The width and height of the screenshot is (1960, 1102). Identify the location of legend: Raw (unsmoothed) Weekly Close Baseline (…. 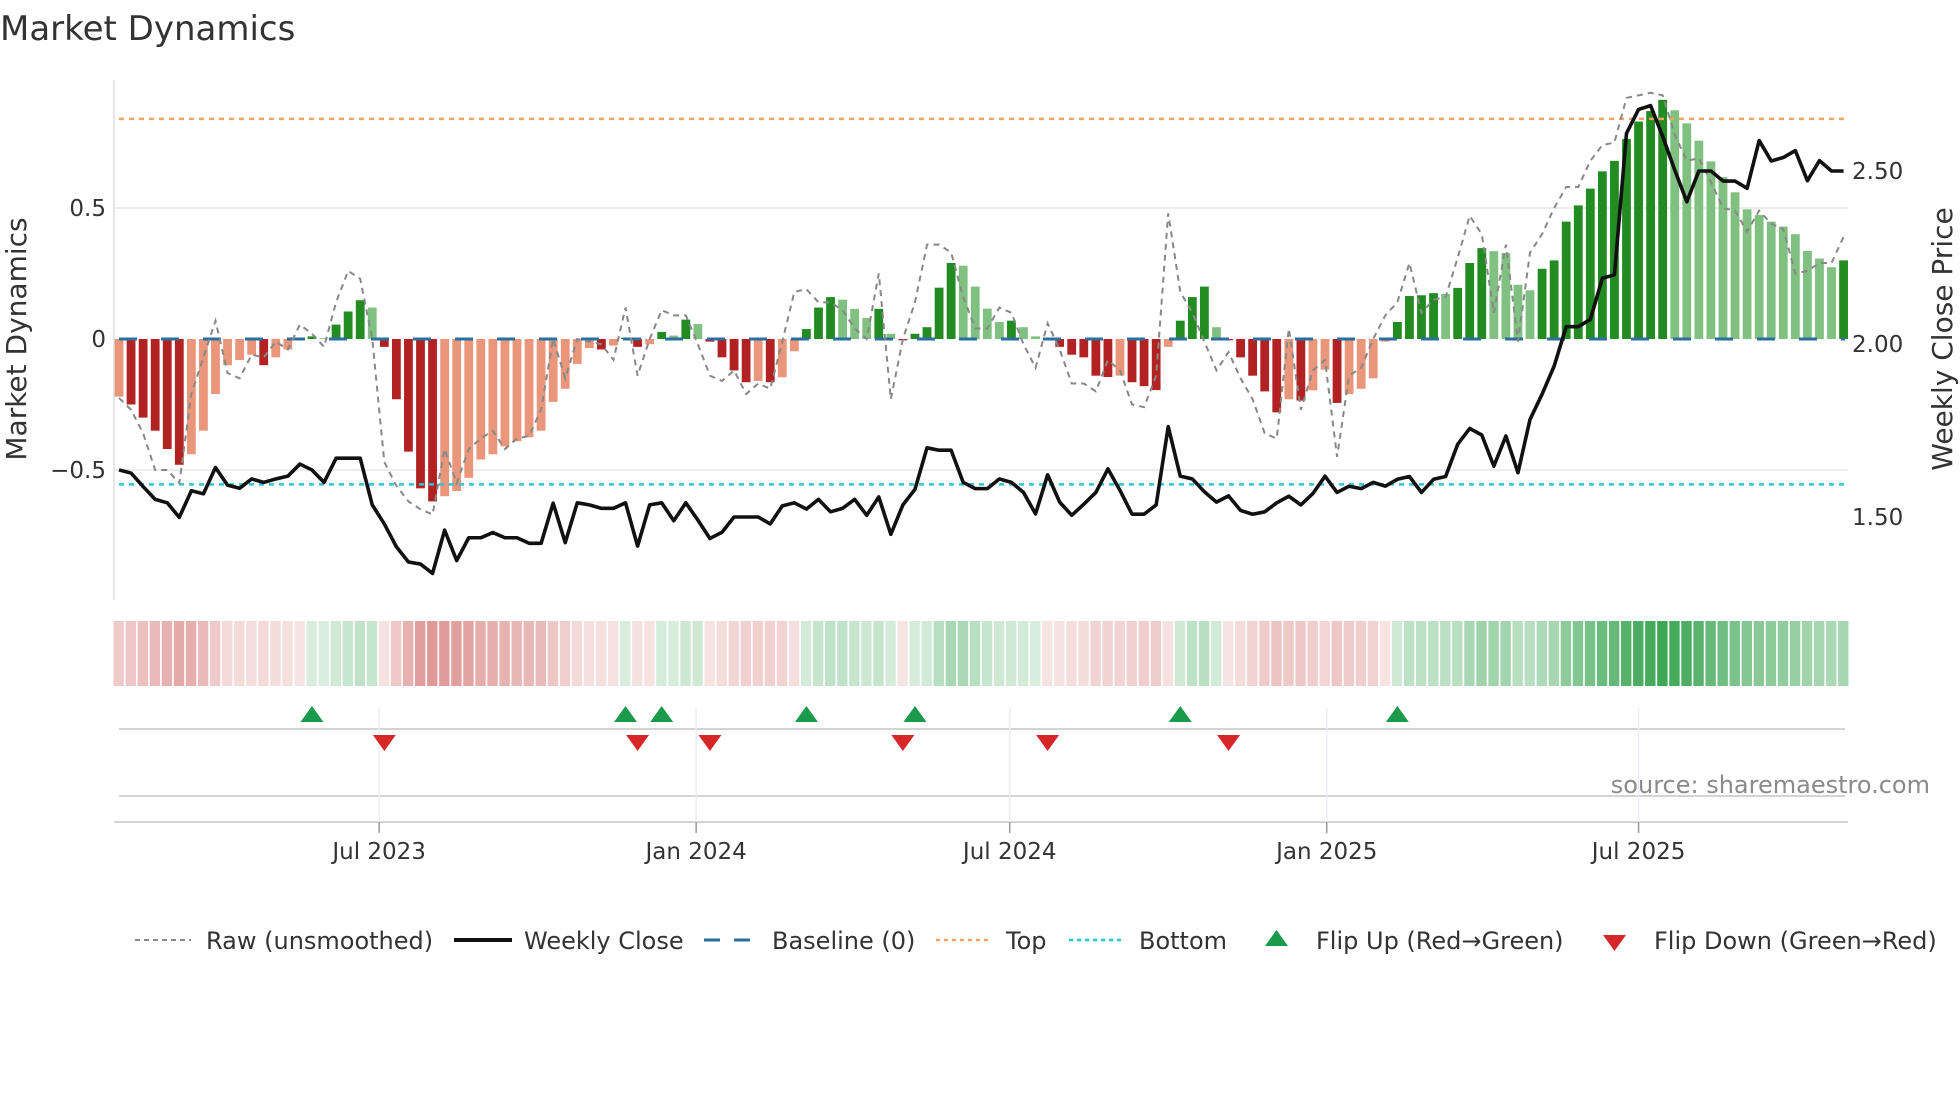
(1036, 941).